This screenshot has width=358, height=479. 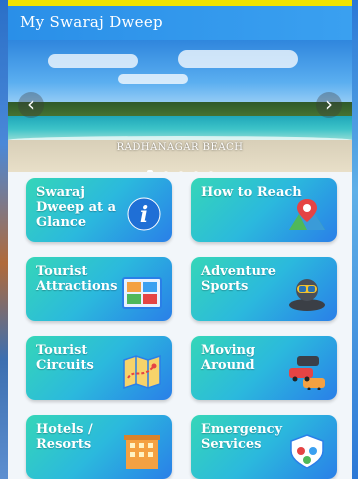 I want to click on background-left, so click(x=4, y=239).